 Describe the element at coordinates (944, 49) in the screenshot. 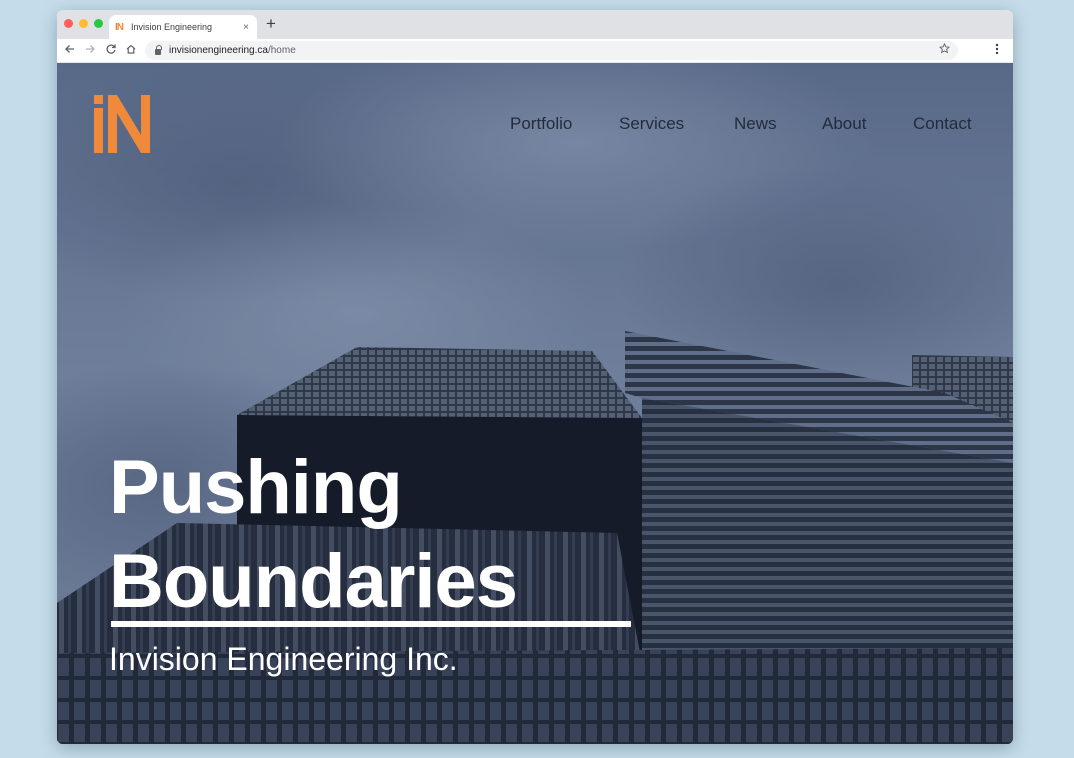

I see `star-icon` at that location.